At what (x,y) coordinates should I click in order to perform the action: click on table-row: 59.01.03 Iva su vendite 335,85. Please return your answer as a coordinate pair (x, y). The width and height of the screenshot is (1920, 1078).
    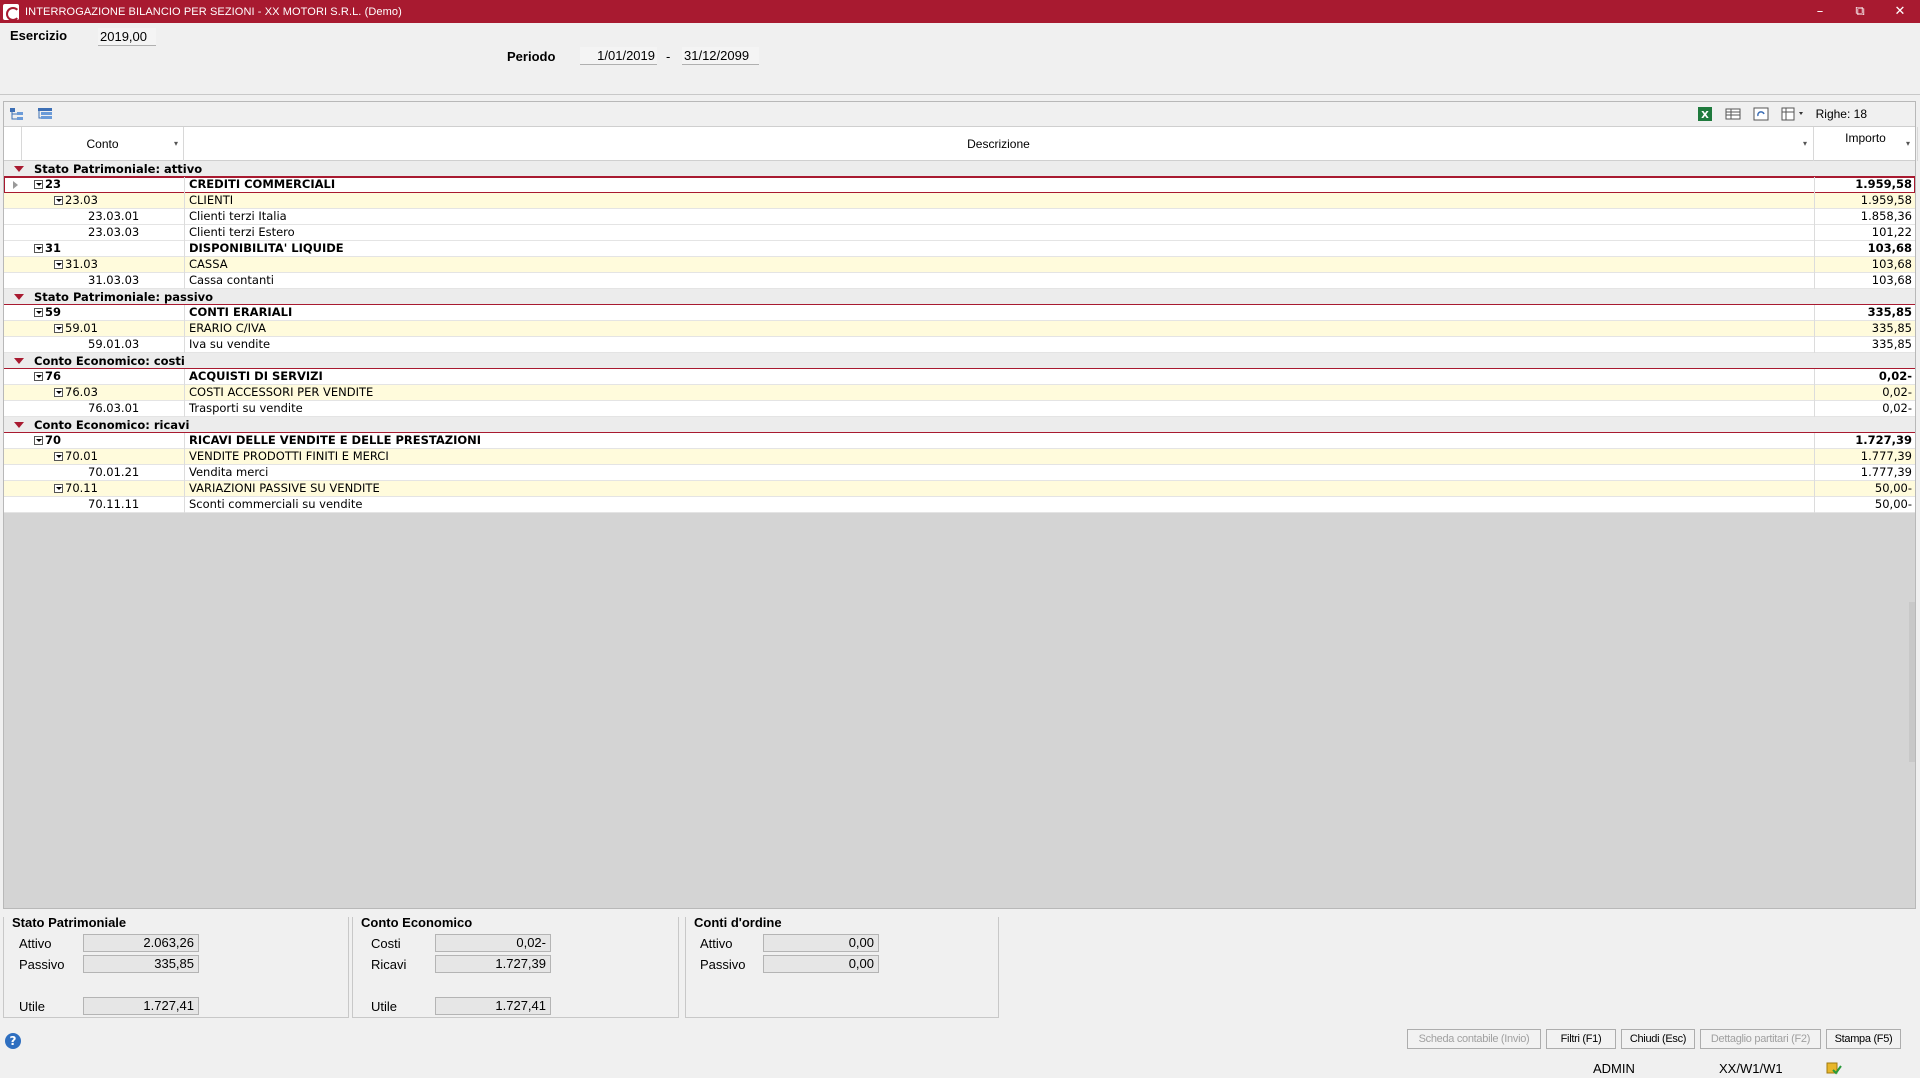
    Looking at the image, I should click on (959, 345).